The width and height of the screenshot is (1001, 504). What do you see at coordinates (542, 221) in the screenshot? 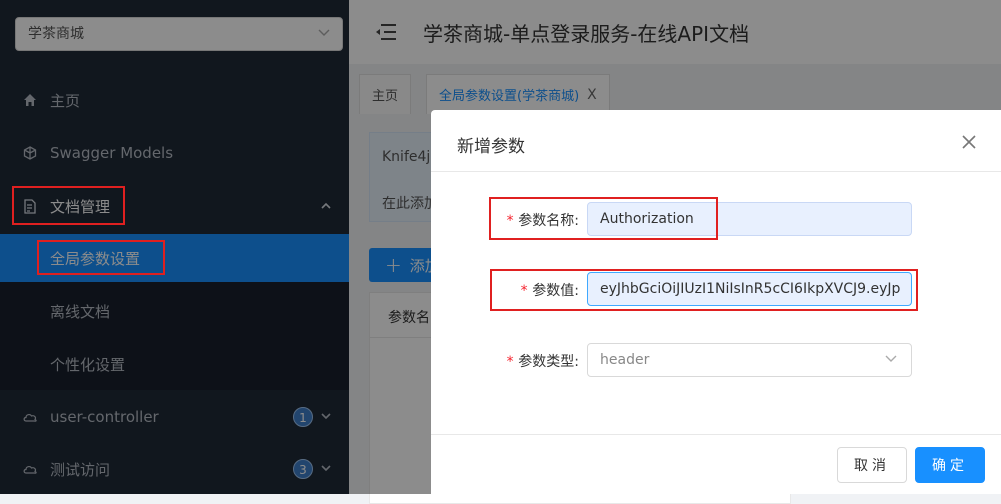
I see `field-label: * 参数名称:` at bounding box center [542, 221].